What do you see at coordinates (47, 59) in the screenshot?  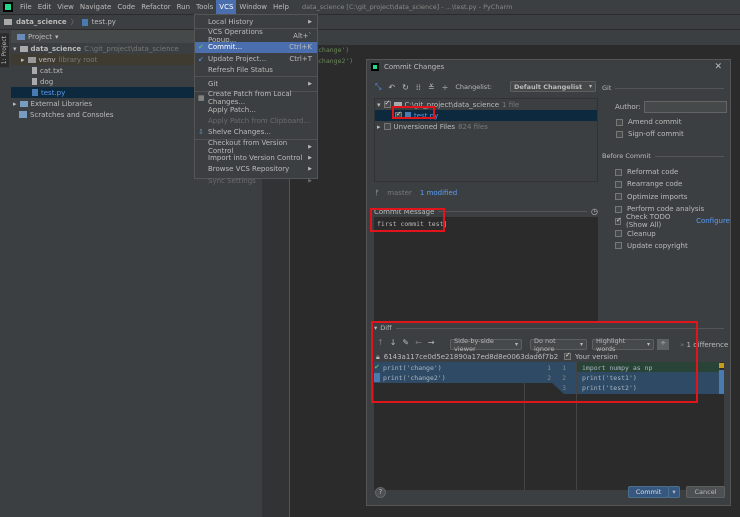 I see `venv-name: venv` at bounding box center [47, 59].